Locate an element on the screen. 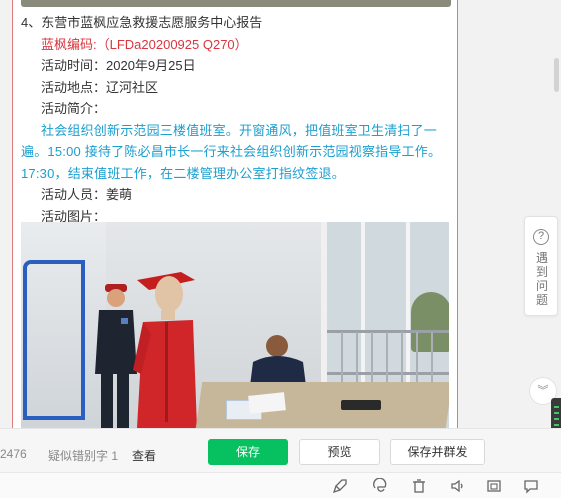  typo-count: 疑似错别字 1 is located at coordinates (83, 456).